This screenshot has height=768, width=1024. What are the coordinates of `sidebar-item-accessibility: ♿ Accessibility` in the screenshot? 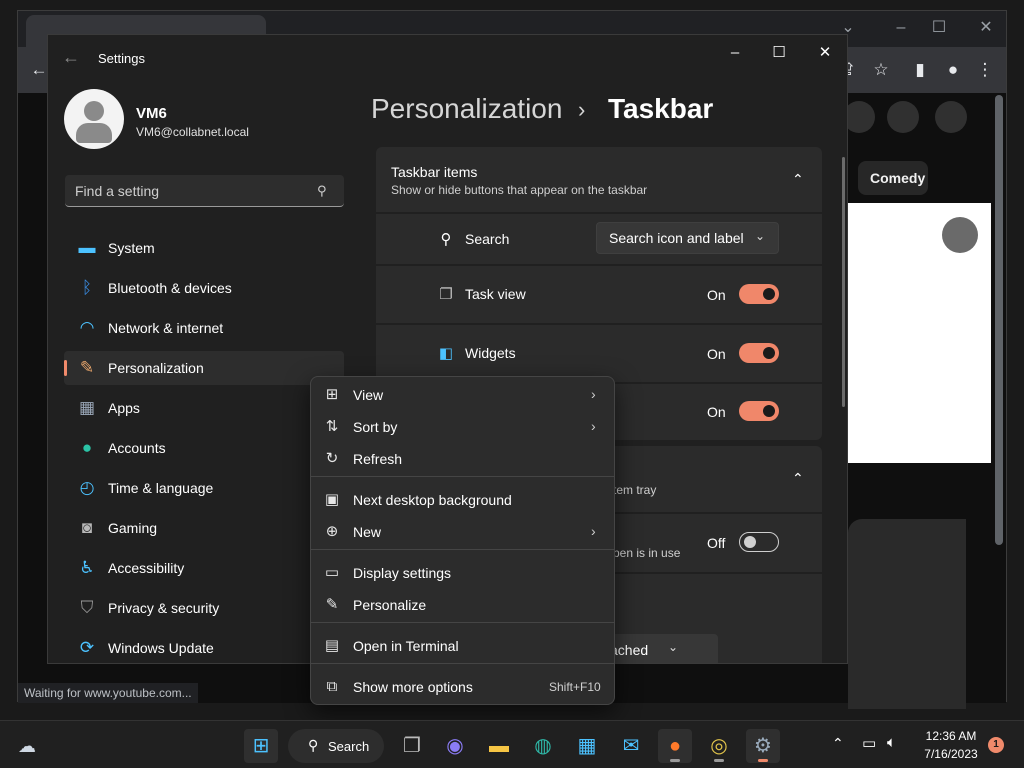 It's located at (204, 568).